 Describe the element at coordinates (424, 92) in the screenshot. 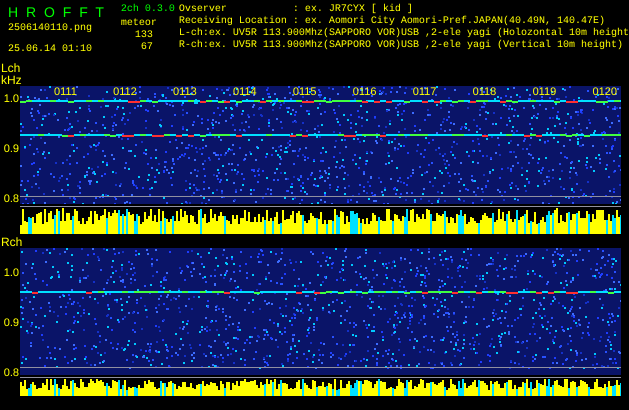

I see `time-label: 0117` at that location.